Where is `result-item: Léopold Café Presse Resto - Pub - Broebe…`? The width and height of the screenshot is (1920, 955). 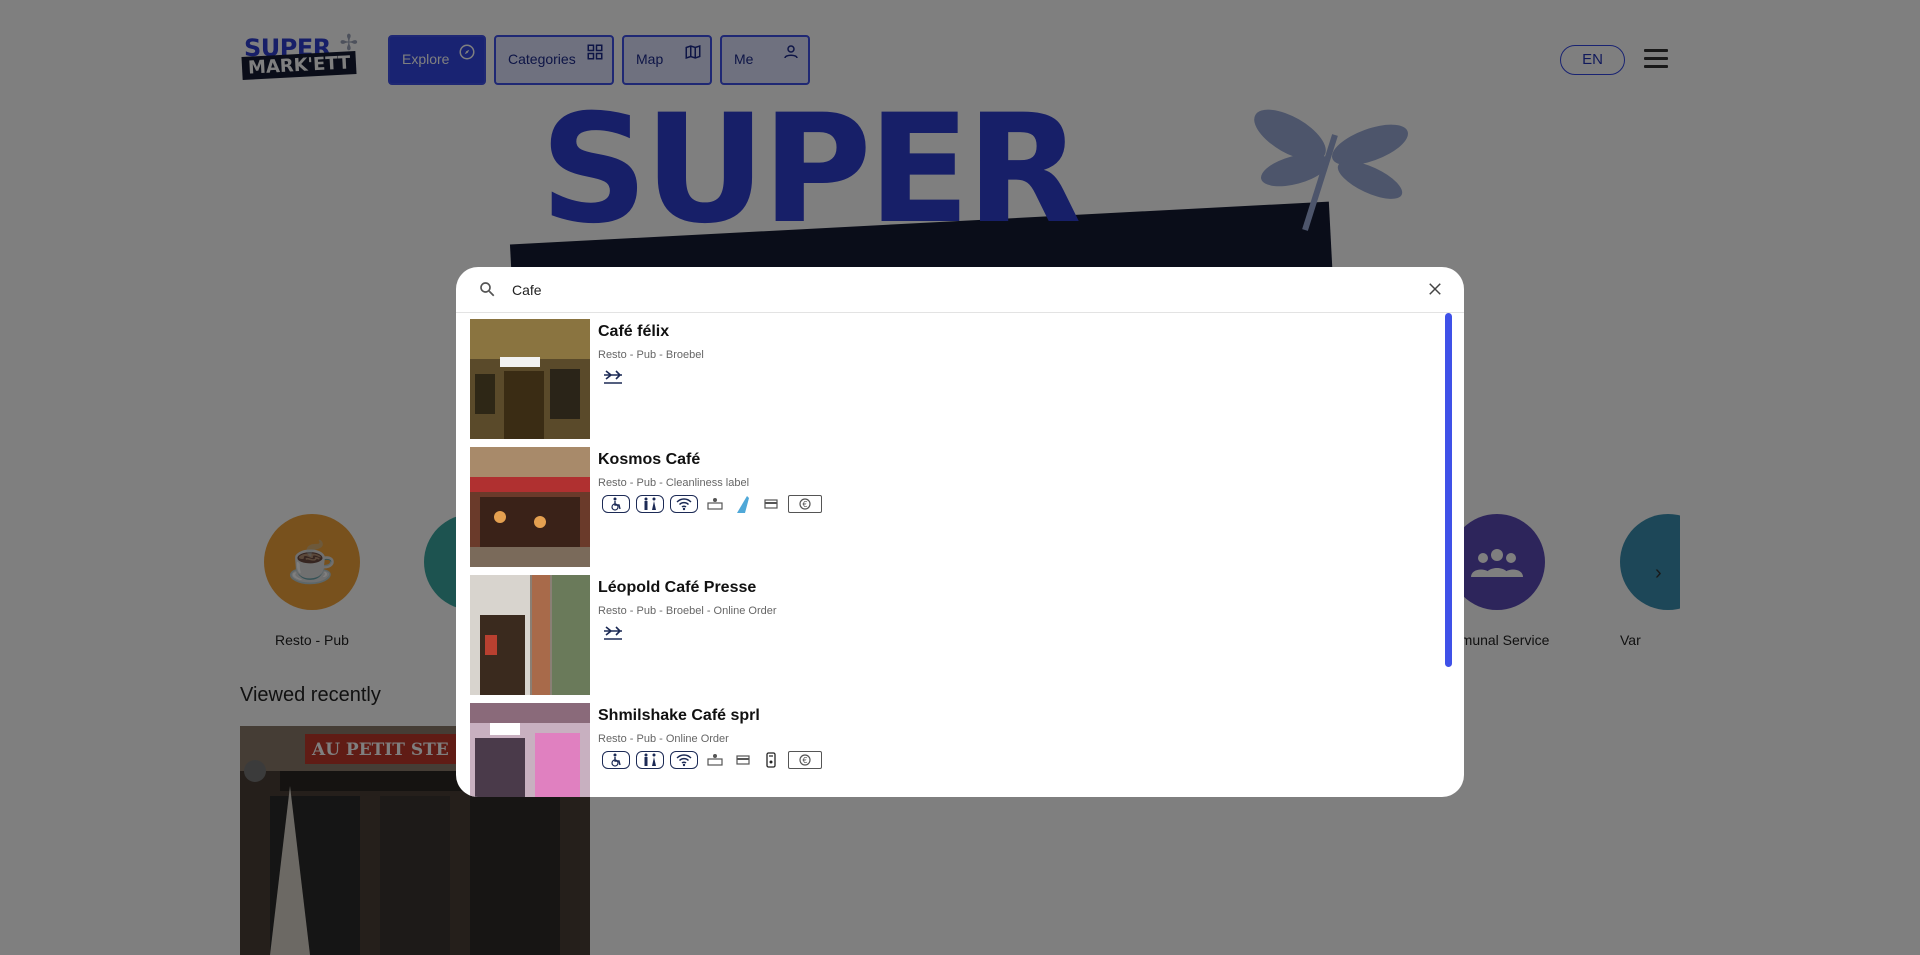 result-item: Léopold Café Presse Resto - Pub - Broebe… is located at coordinates (955, 635).